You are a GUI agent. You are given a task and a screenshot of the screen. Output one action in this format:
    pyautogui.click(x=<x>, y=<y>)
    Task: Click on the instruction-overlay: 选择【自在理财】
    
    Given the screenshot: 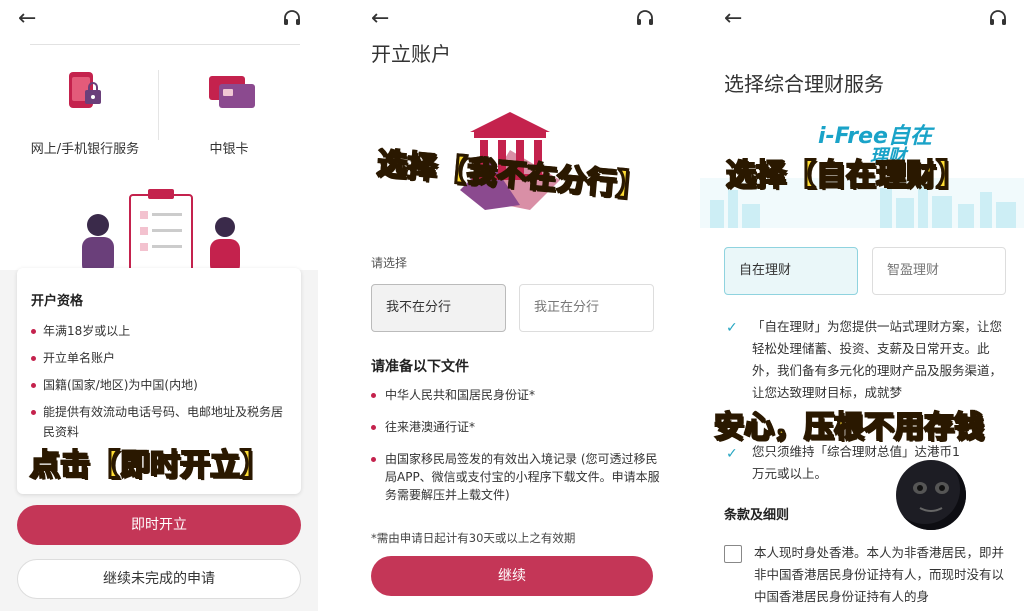 What is the action you would take?
    pyautogui.click(x=846, y=175)
    